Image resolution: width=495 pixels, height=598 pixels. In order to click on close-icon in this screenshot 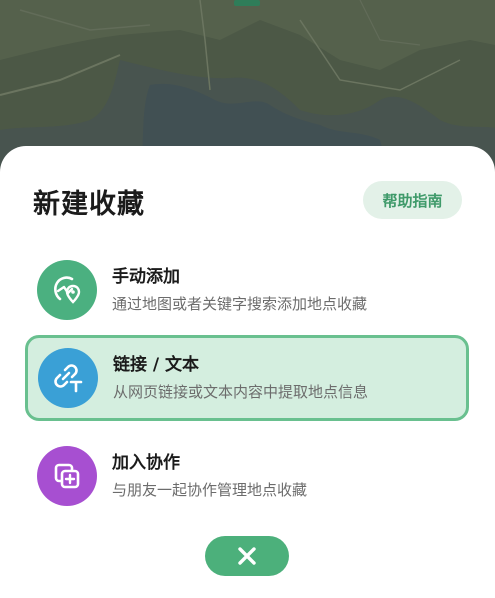, I will do `click(247, 556)`.